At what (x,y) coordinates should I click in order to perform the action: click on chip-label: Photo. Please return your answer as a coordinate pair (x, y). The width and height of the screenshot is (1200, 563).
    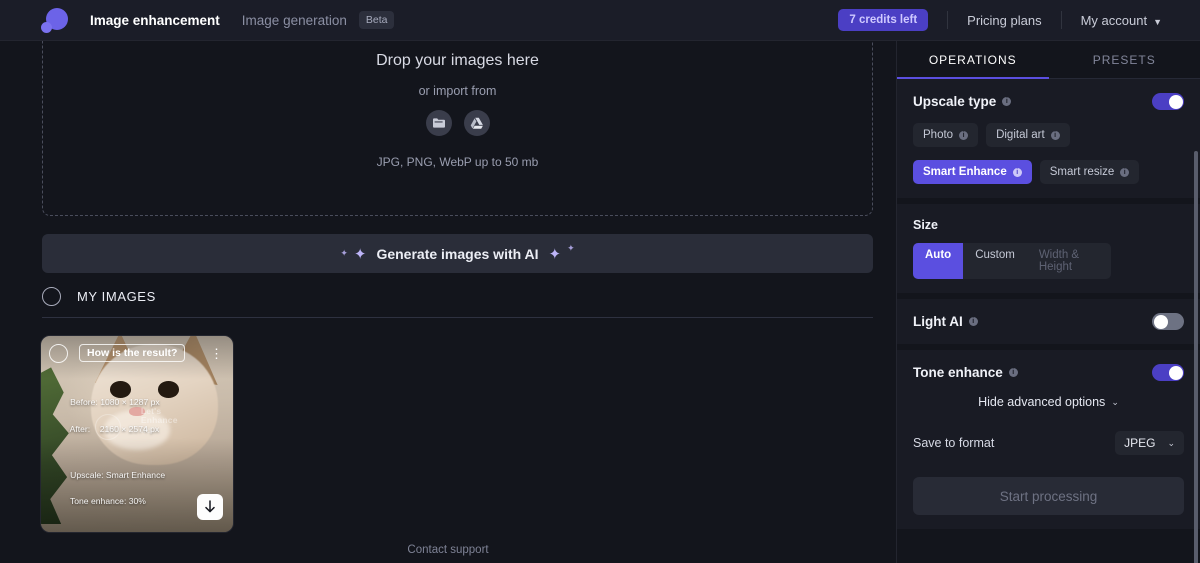
    Looking at the image, I should click on (938, 135).